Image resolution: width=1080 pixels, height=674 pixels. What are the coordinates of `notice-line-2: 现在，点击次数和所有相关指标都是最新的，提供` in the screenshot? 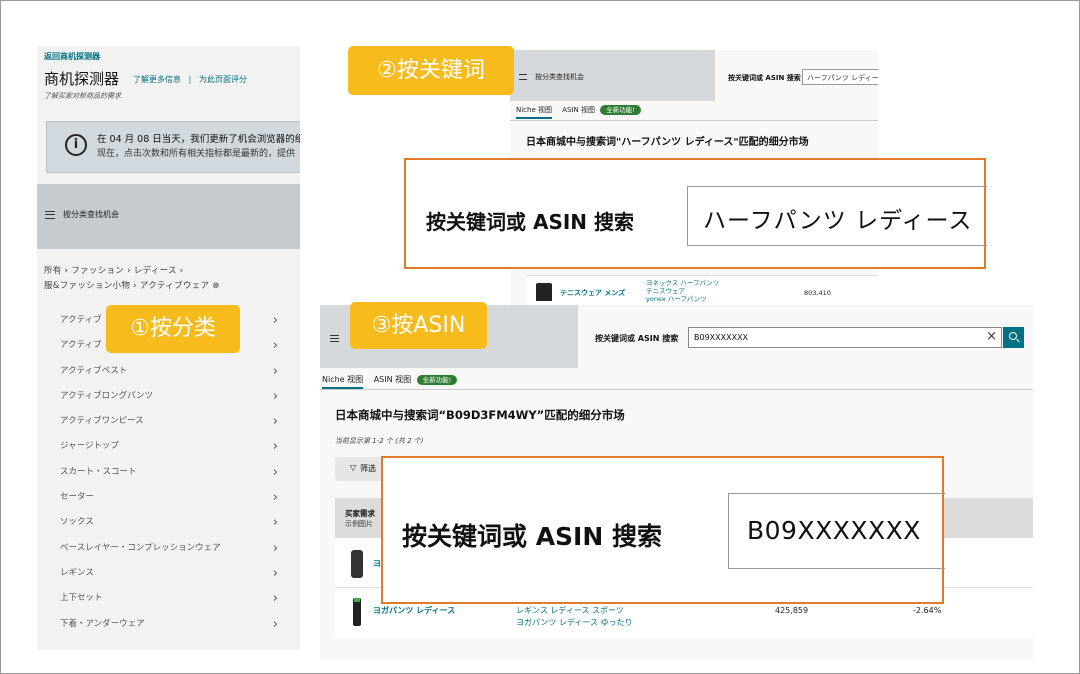 It's located at (196, 154).